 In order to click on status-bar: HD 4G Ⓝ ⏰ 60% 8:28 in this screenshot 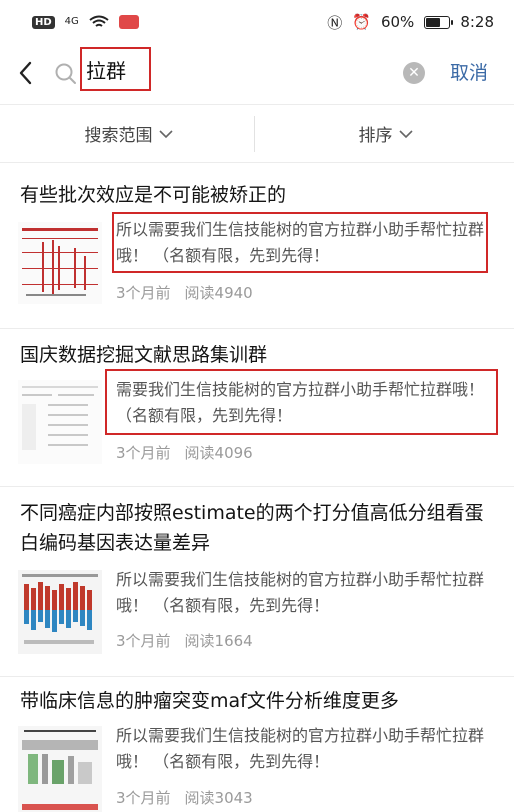, I will do `click(257, 22)`.